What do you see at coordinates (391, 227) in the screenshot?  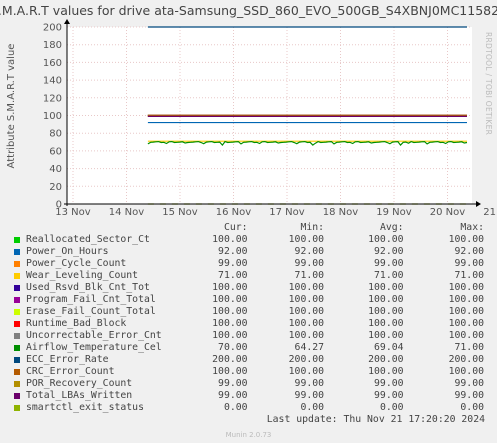 I see `legend-header-avg: Avg:` at bounding box center [391, 227].